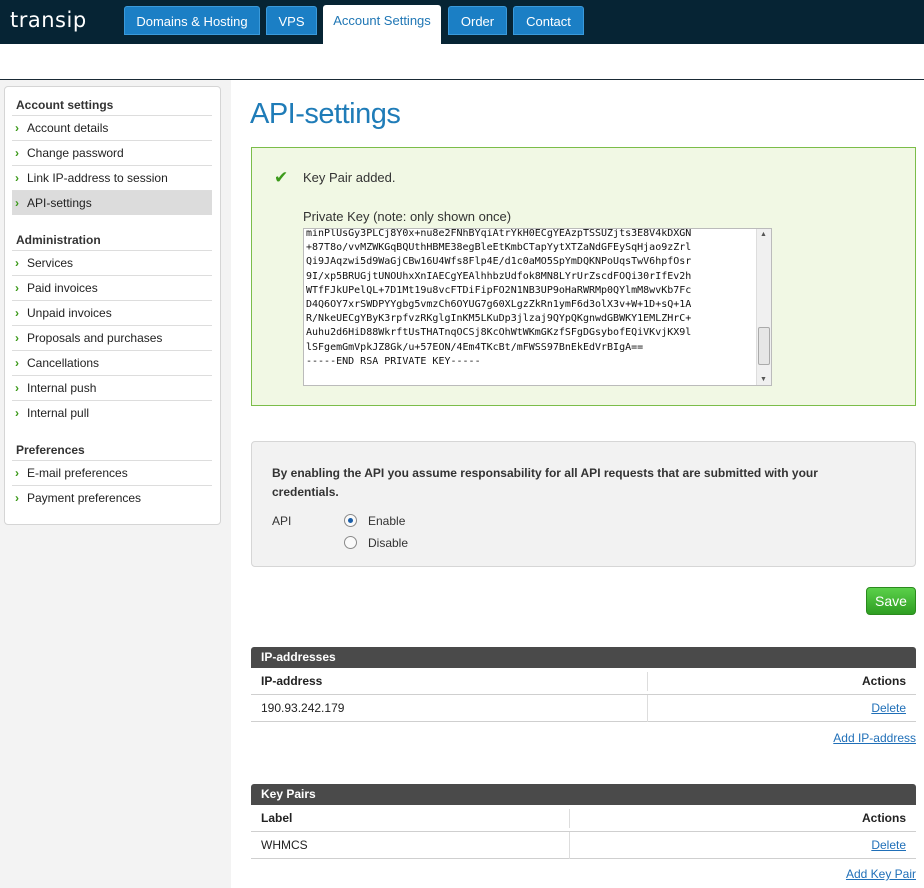 The width and height of the screenshot is (924, 888). What do you see at coordinates (763, 234) in the screenshot?
I see `scroll-up-arrow-icon: ▲` at bounding box center [763, 234].